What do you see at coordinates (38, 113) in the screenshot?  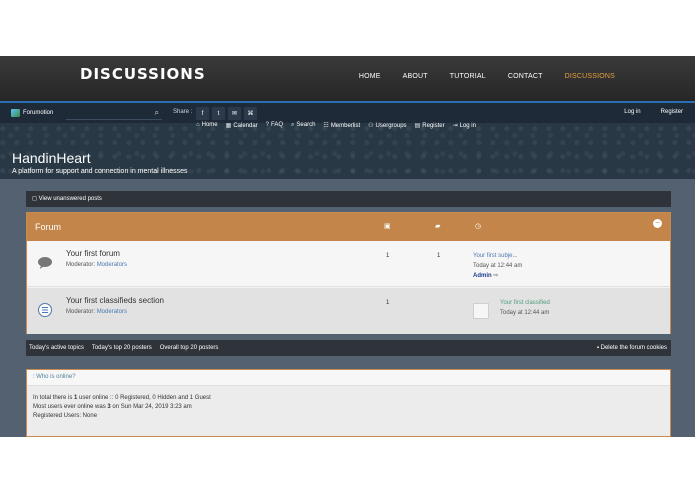 I see `forumotion-brand-label: Forumotion` at bounding box center [38, 113].